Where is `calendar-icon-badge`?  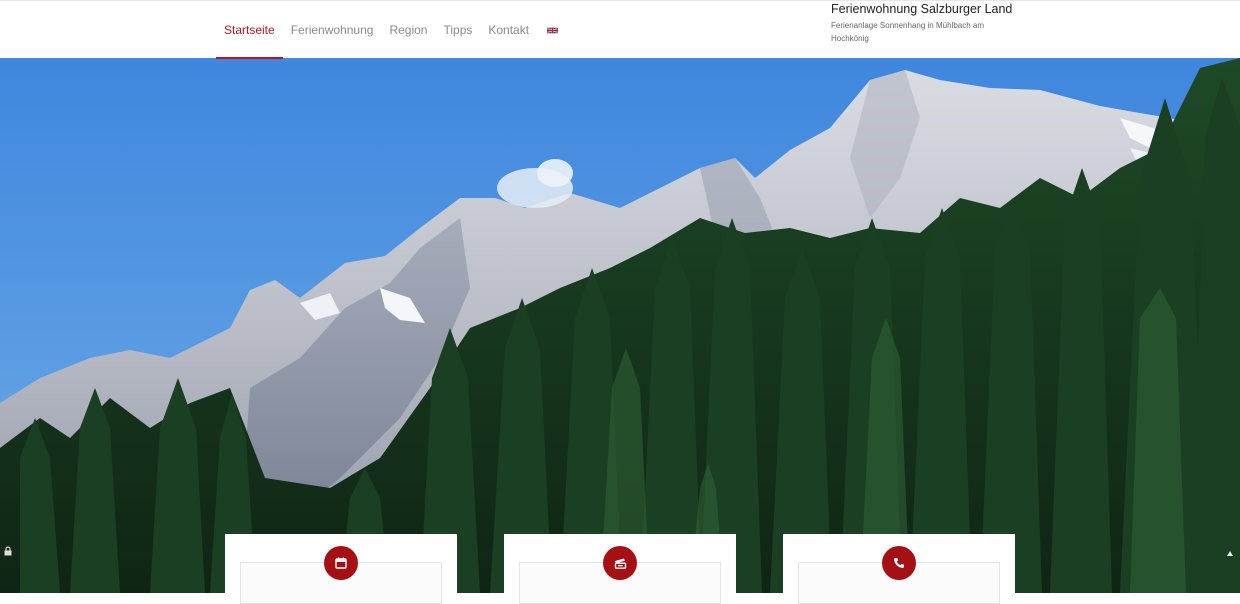 calendar-icon-badge is located at coordinates (341, 563).